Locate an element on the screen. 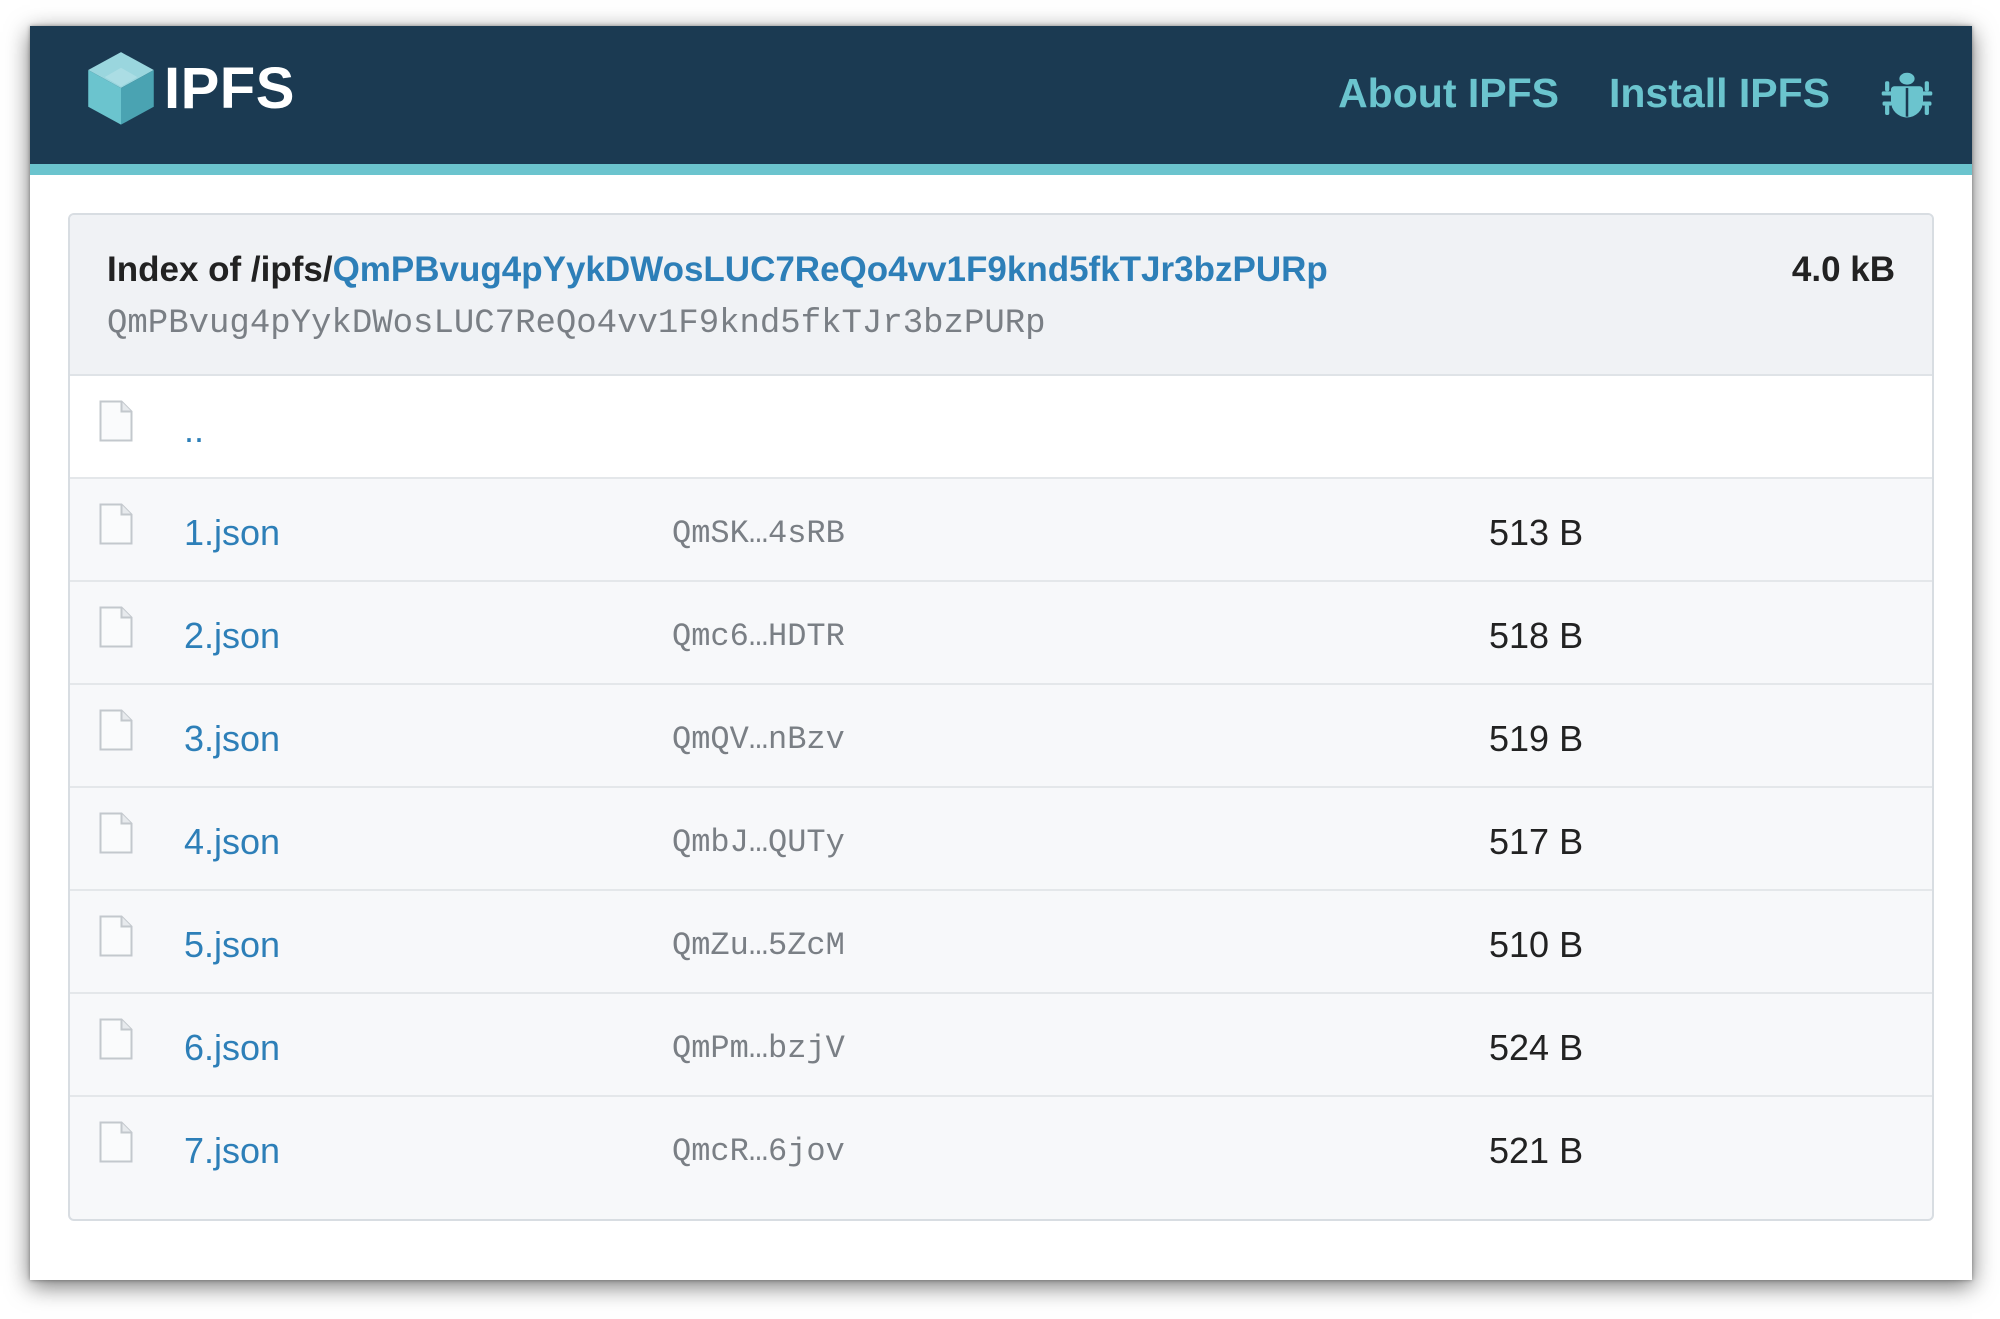 This screenshot has width=2000, height=1319. ipfs-logo-link: IPFS is located at coordinates (188, 88).